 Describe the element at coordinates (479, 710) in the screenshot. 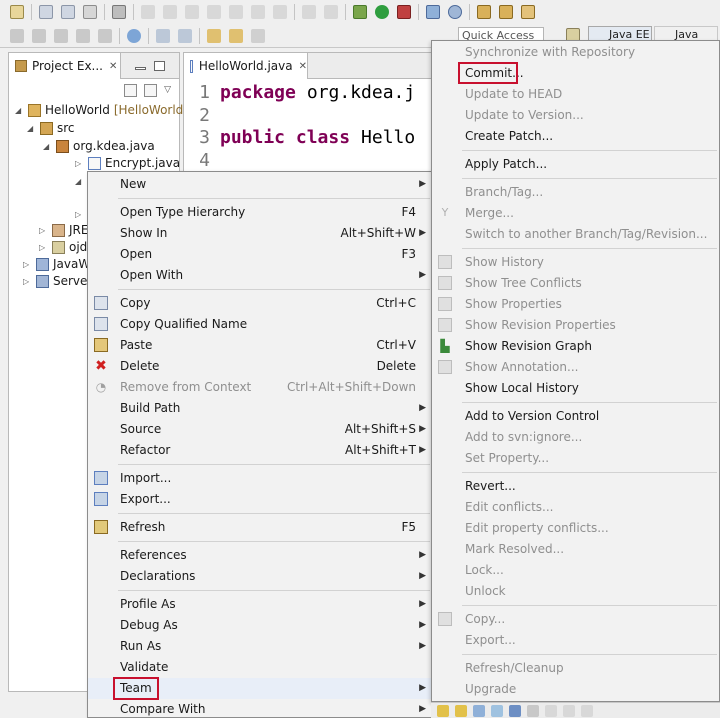

I see `sync-icon` at that location.